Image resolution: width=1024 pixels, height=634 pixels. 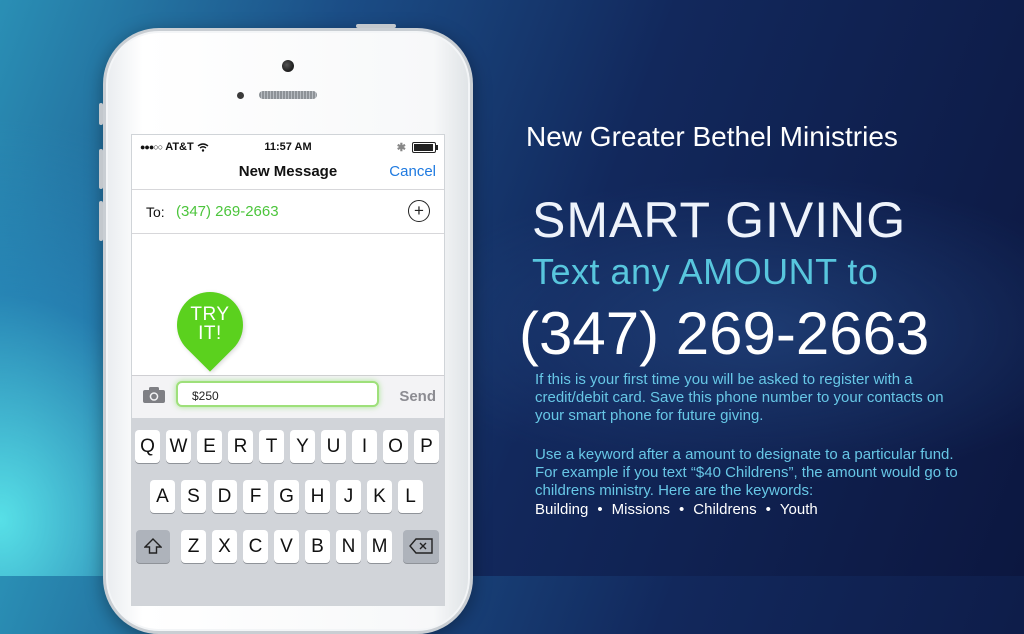 I want to click on organization-name: New Greater Bethel Ministries, so click(x=712, y=136).